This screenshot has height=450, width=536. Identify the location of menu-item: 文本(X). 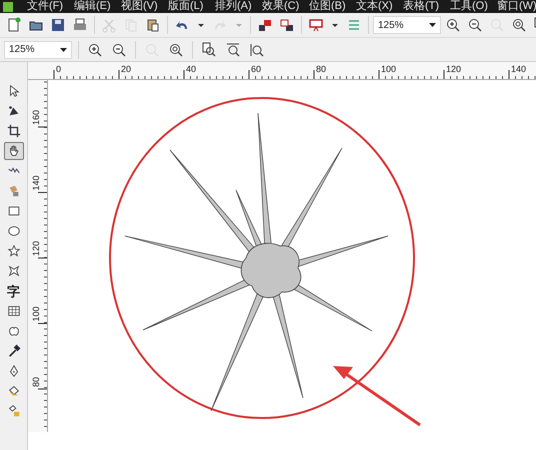
(379, 6).